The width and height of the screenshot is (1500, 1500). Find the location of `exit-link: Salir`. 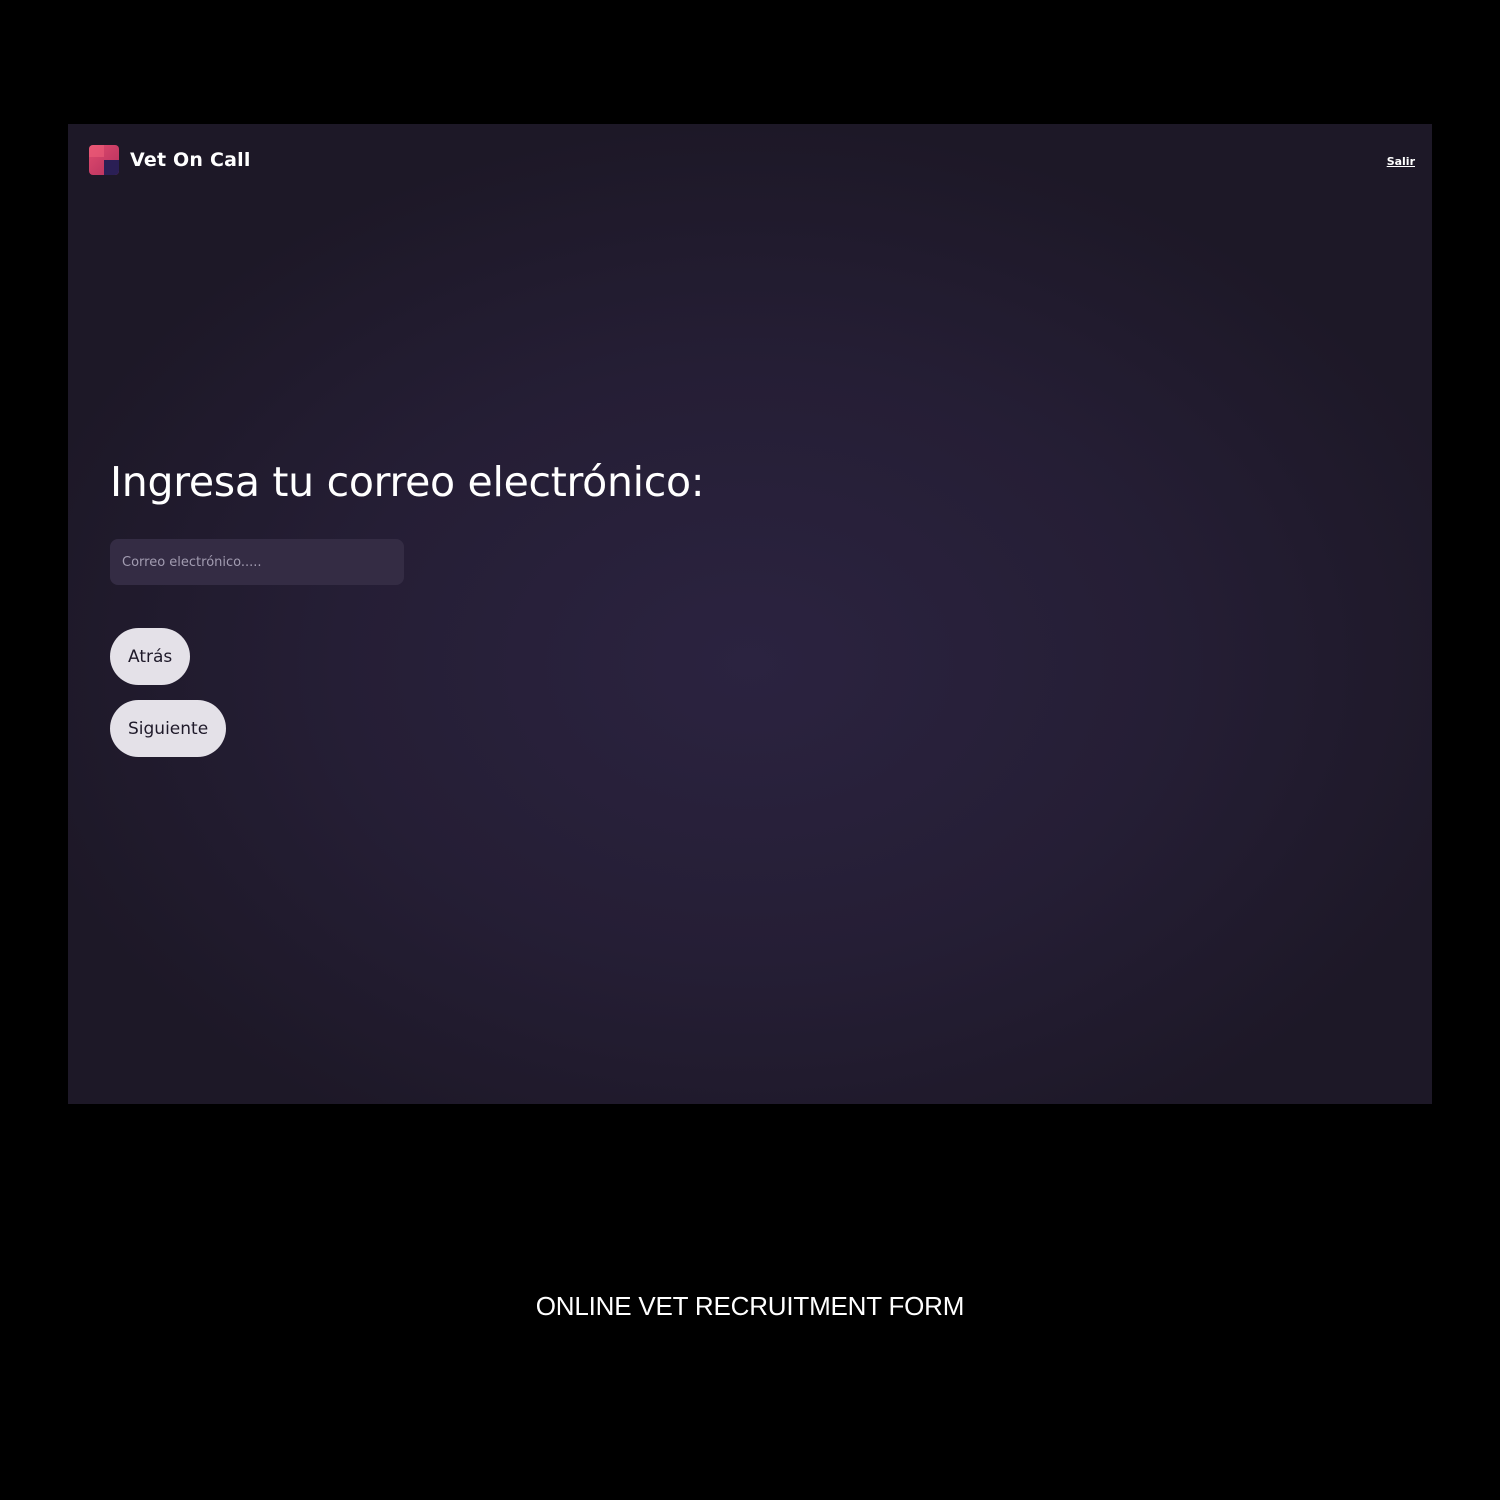

exit-link: Salir is located at coordinates (1401, 161).